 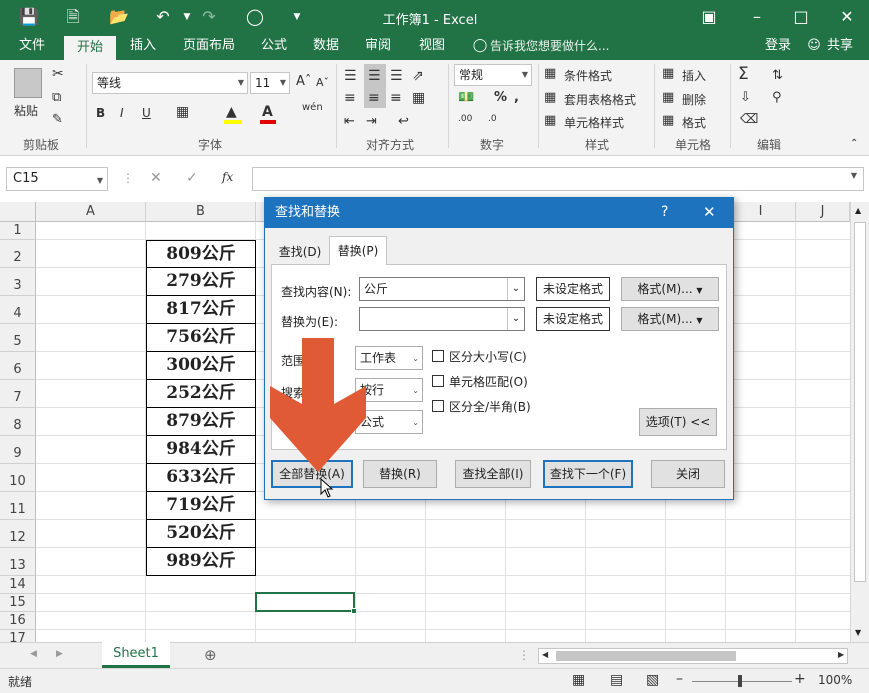 I want to click on zoom-slider-thumb, so click(x=740, y=681).